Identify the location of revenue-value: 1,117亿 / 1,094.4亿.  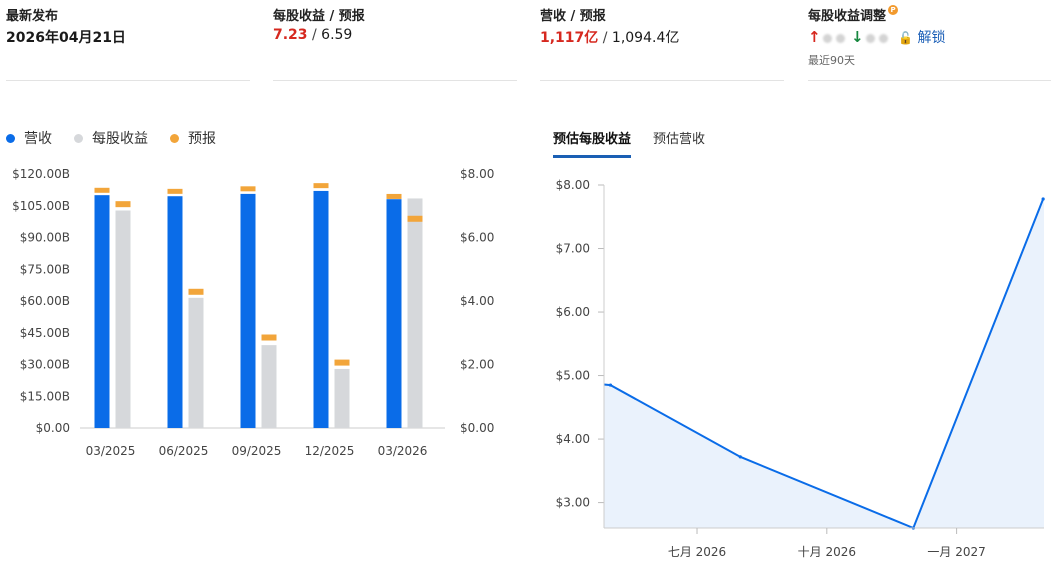
(610, 38).